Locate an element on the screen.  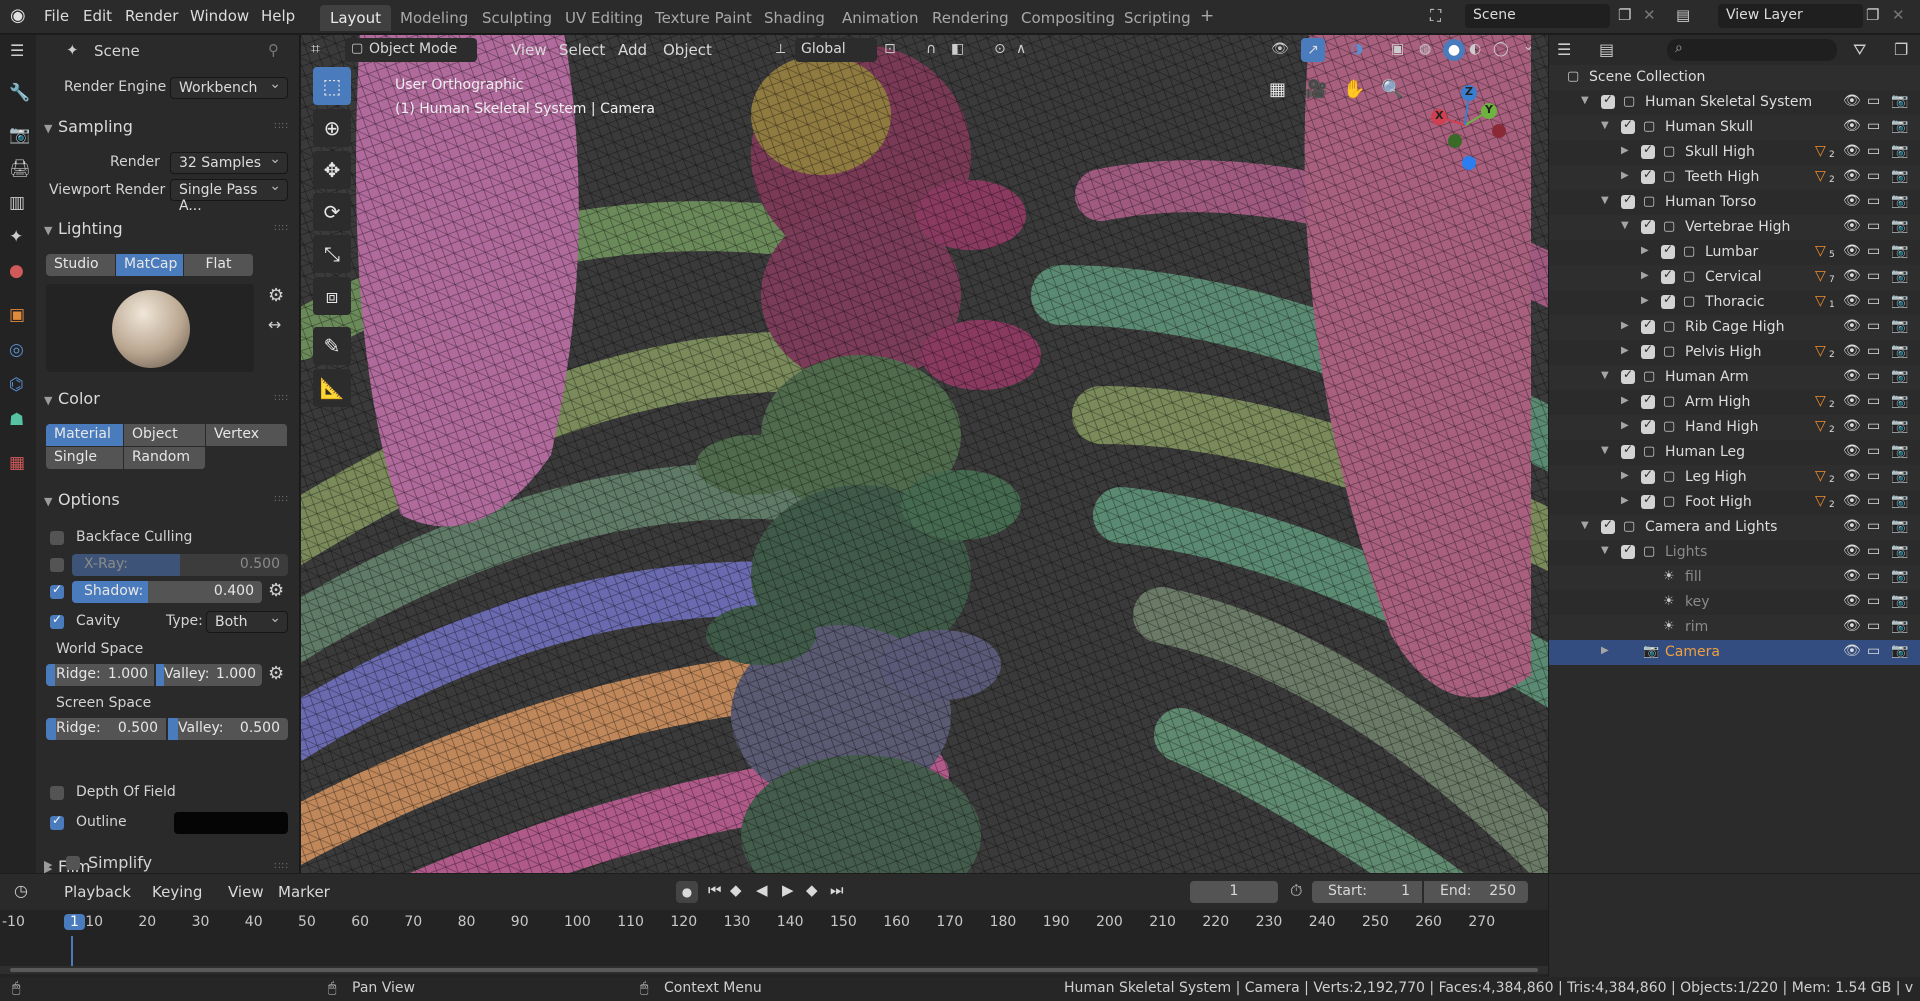
snap-icon: ∩ is located at coordinates (931, 49).